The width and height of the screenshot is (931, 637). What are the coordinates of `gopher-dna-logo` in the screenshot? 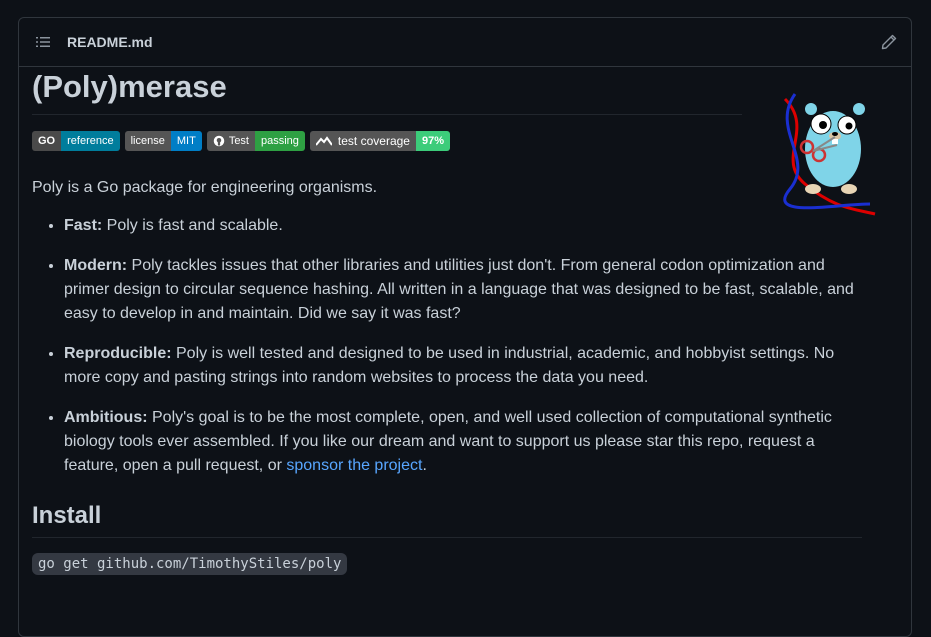 It's located at (829, 153).